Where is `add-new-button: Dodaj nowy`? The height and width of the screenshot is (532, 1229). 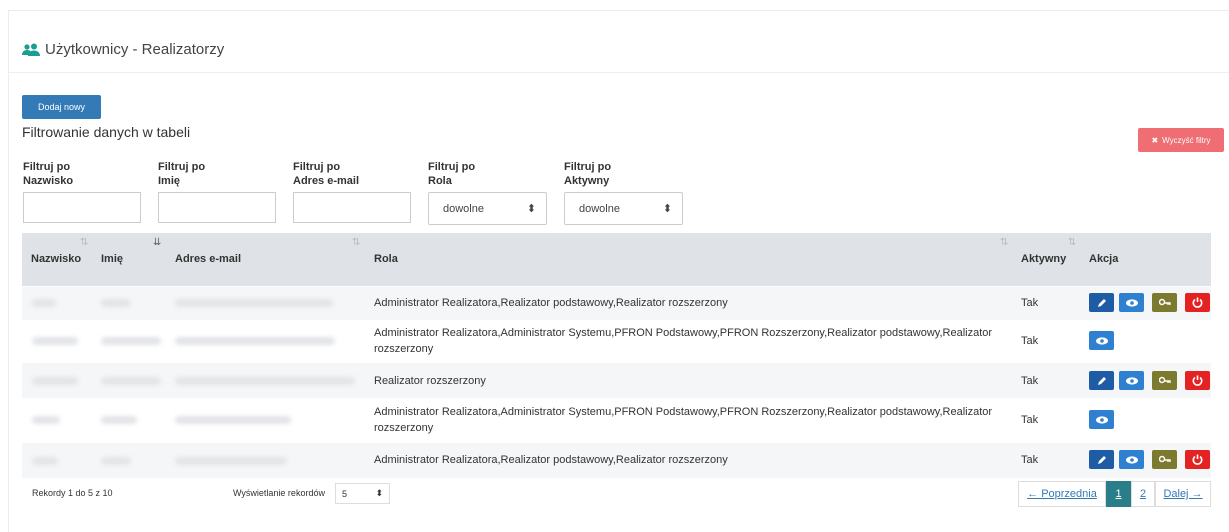
add-new-button: Dodaj nowy is located at coordinates (61, 107).